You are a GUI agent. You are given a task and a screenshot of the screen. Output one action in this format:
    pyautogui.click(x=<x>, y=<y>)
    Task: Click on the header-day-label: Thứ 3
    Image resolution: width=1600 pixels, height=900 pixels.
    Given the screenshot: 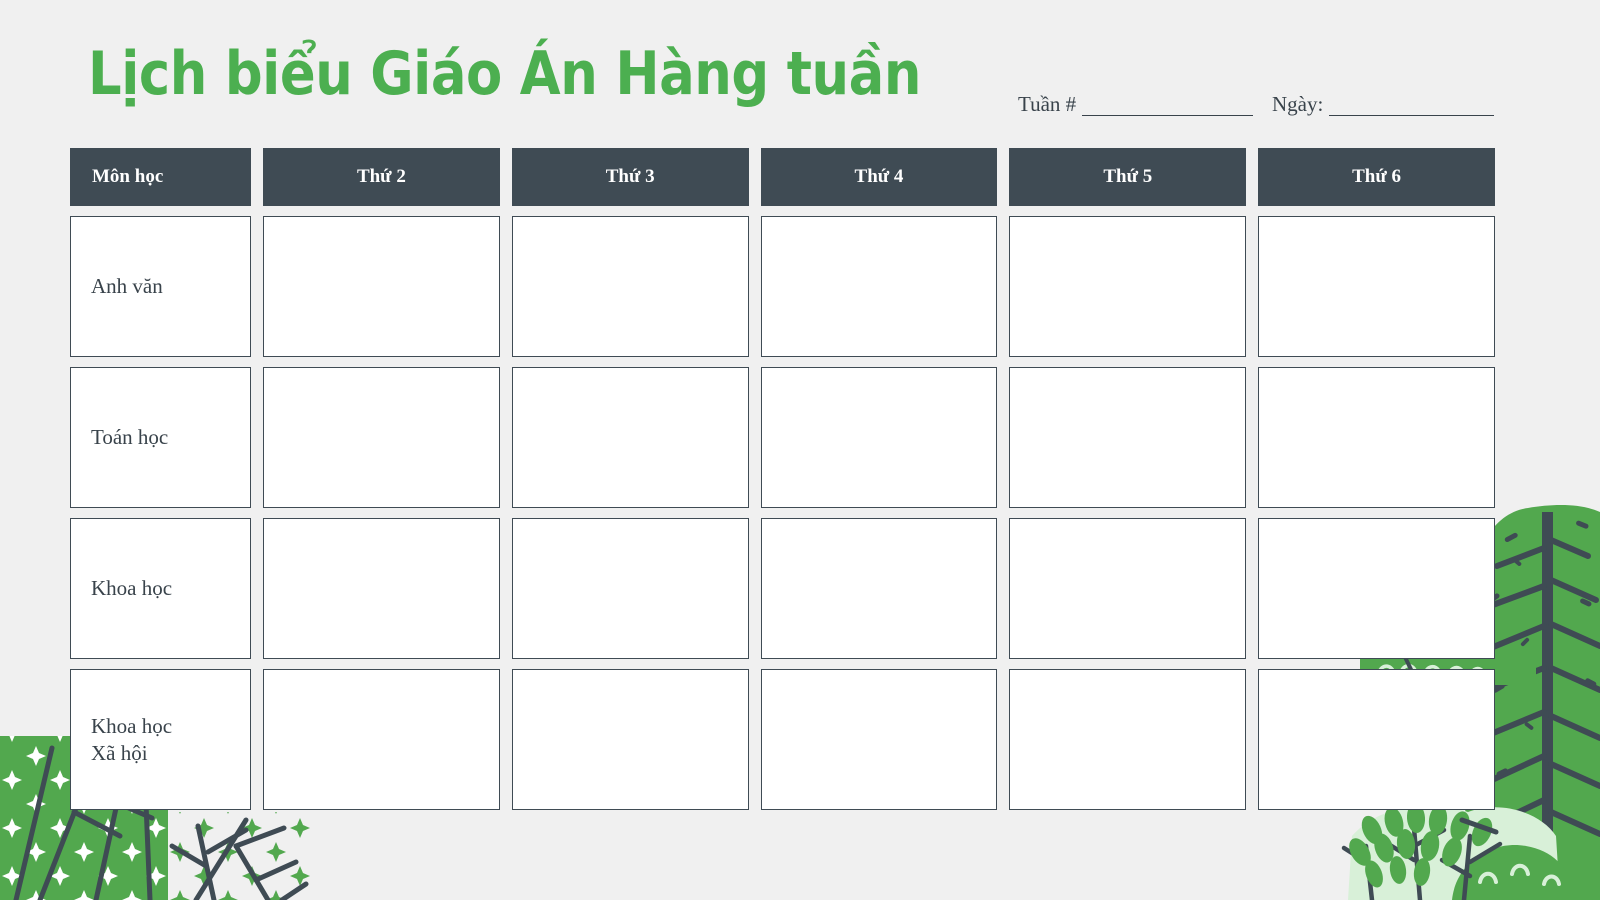 What is the action you would take?
    pyautogui.click(x=630, y=176)
    